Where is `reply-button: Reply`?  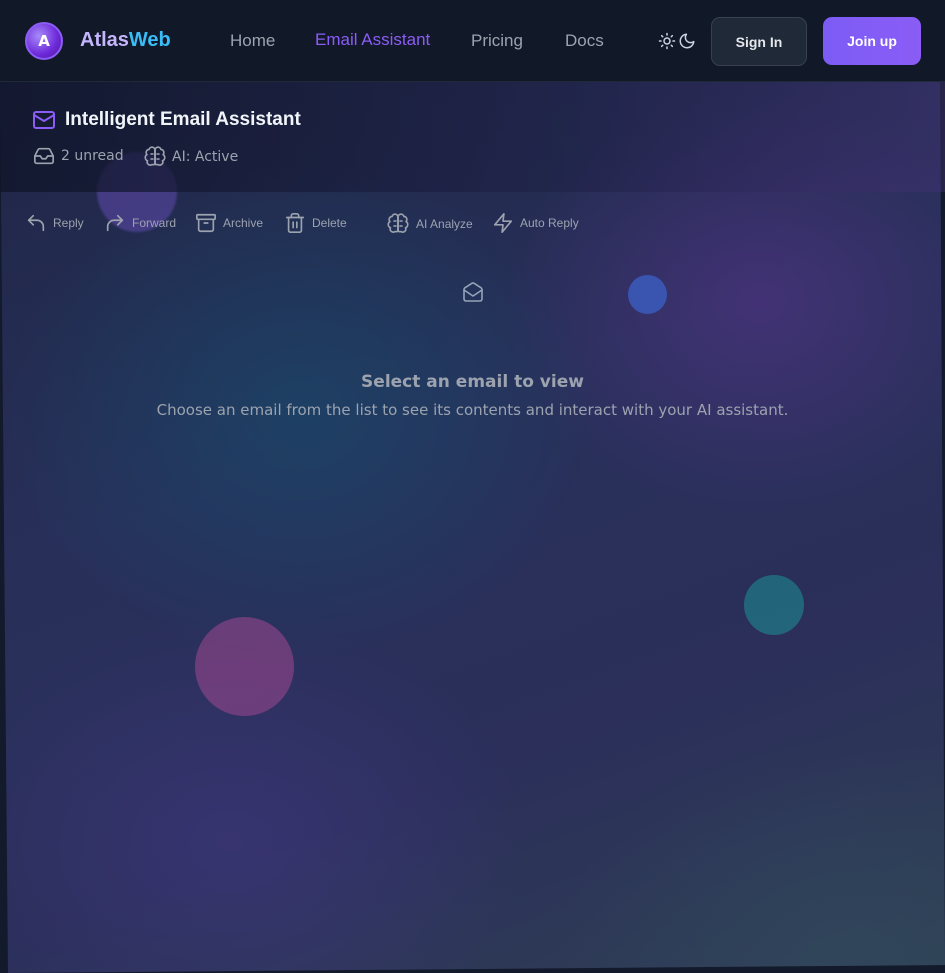 reply-button: Reply is located at coordinates (54, 223).